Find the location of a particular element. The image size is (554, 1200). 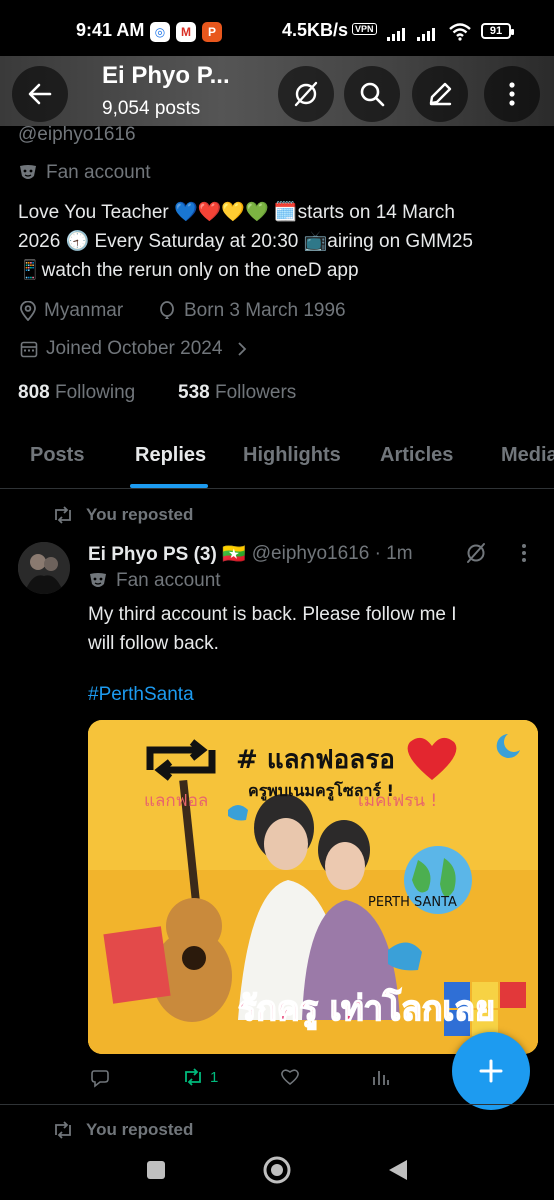

bio-line: 📱watch the rerun only on the oneD app is located at coordinates (188, 270).